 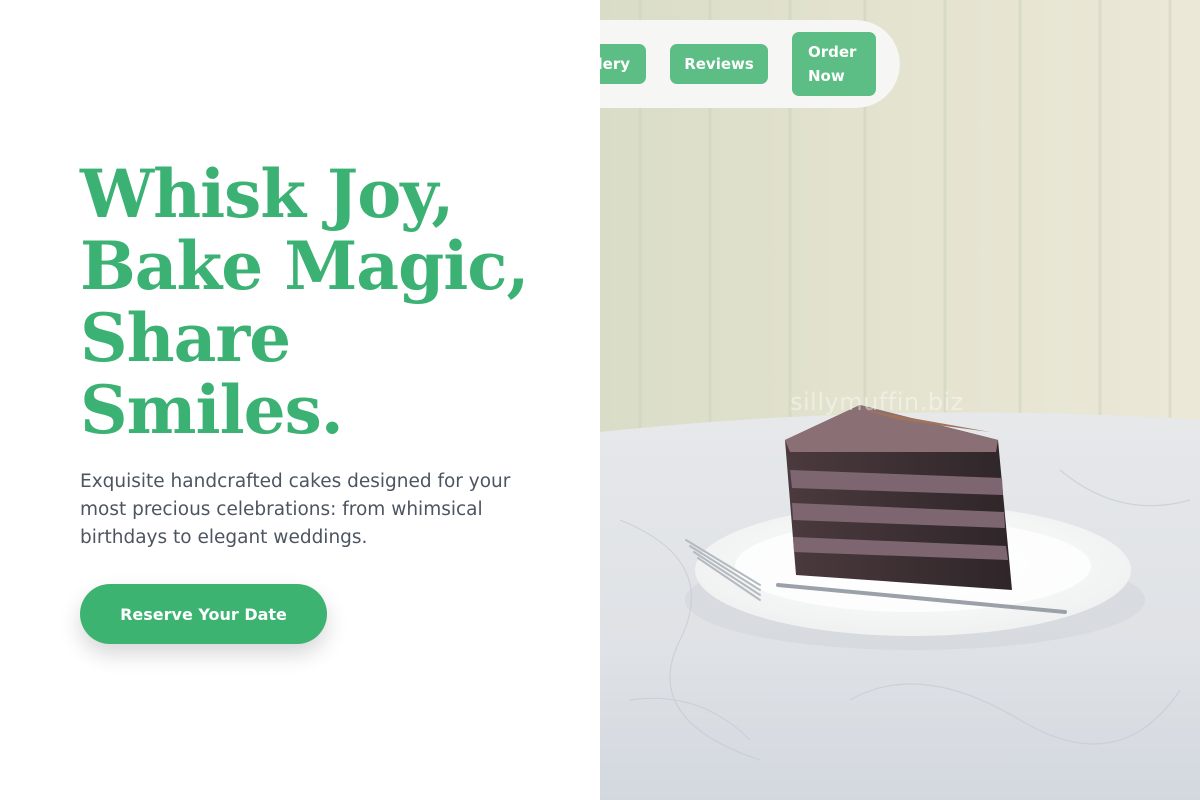 What do you see at coordinates (267, 194) in the screenshot?
I see `headline-line: Whisk Joy,` at bounding box center [267, 194].